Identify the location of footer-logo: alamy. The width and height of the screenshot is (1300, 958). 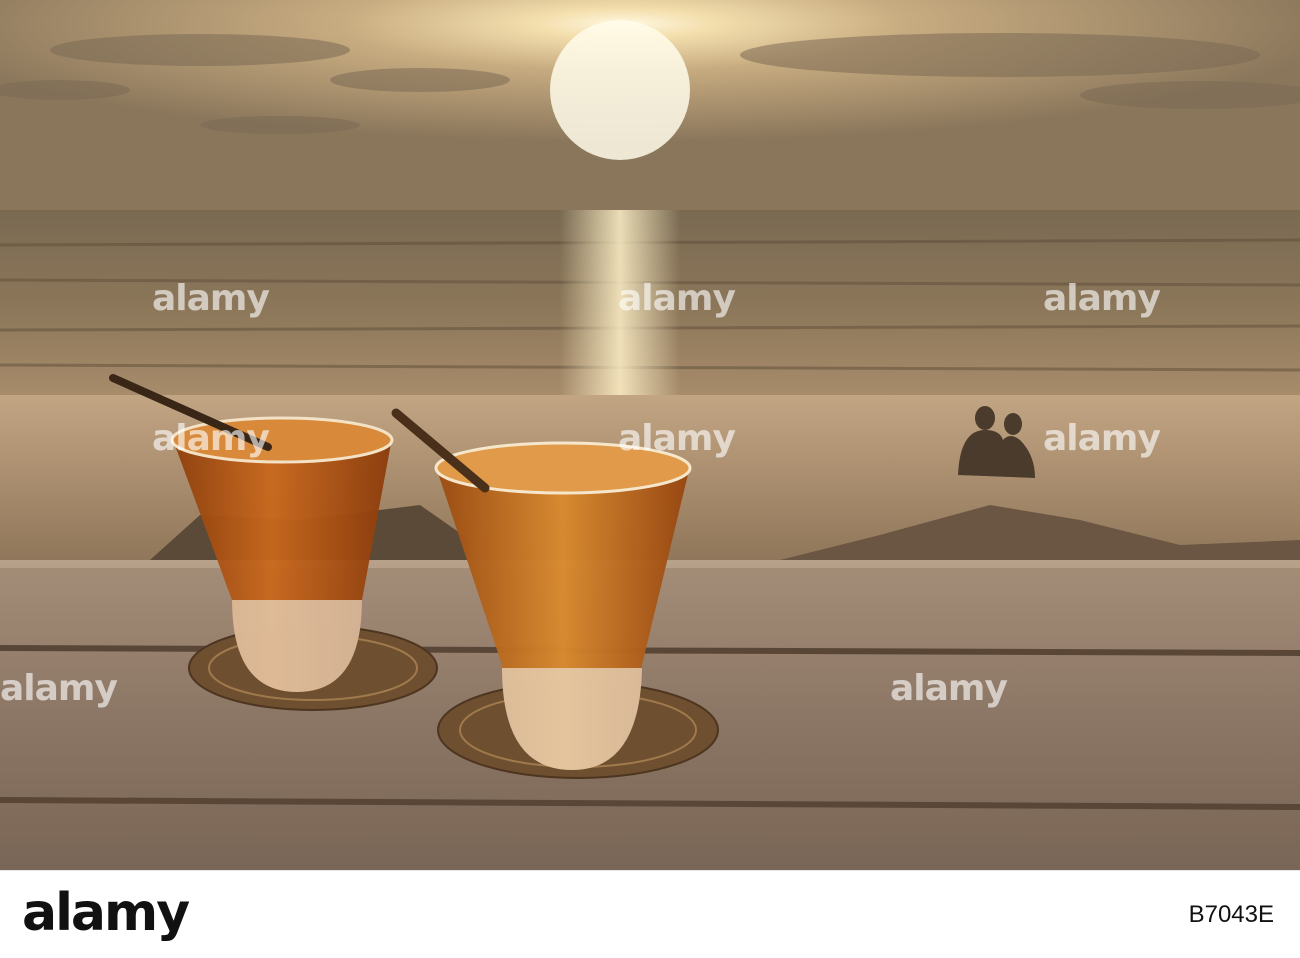
(106, 913).